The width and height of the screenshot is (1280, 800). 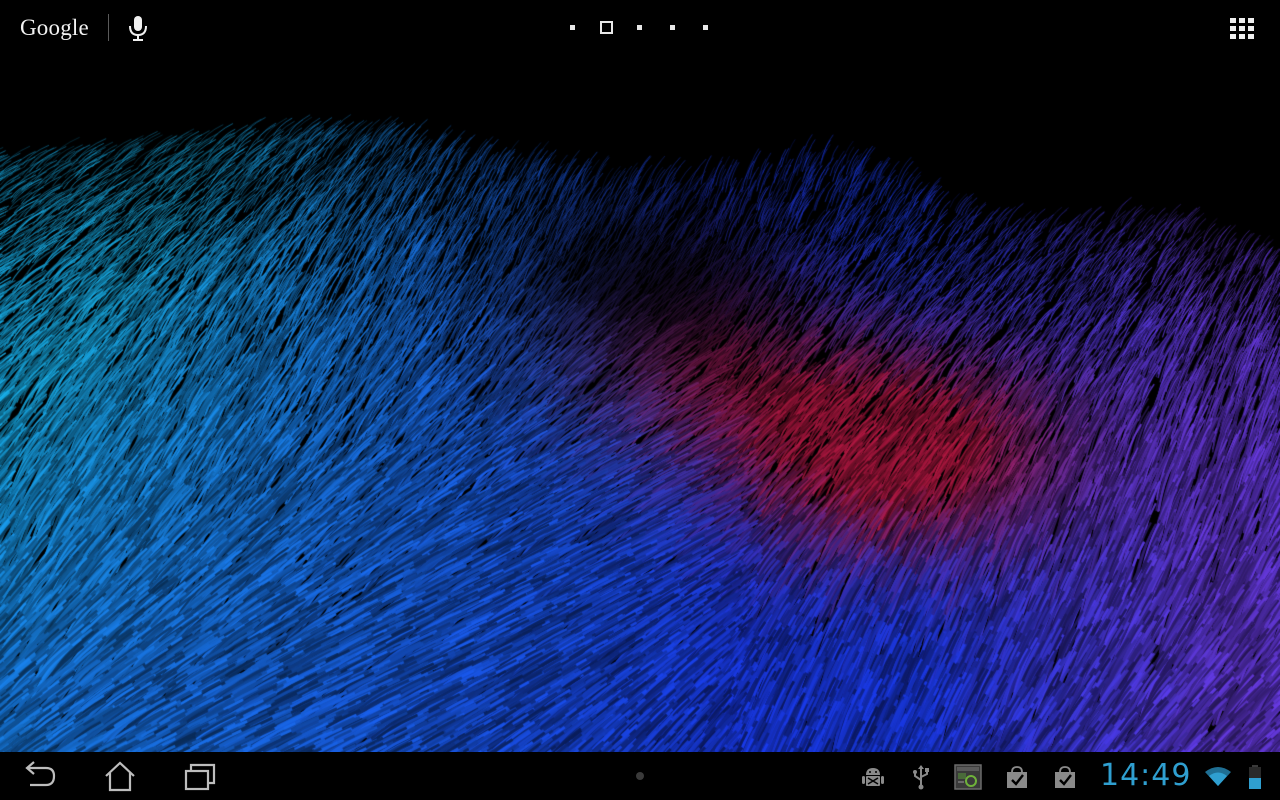 What do you see at coordinates (108, 27) in the screenshot?
I see `search-divider` at bounding box center [108, 27].